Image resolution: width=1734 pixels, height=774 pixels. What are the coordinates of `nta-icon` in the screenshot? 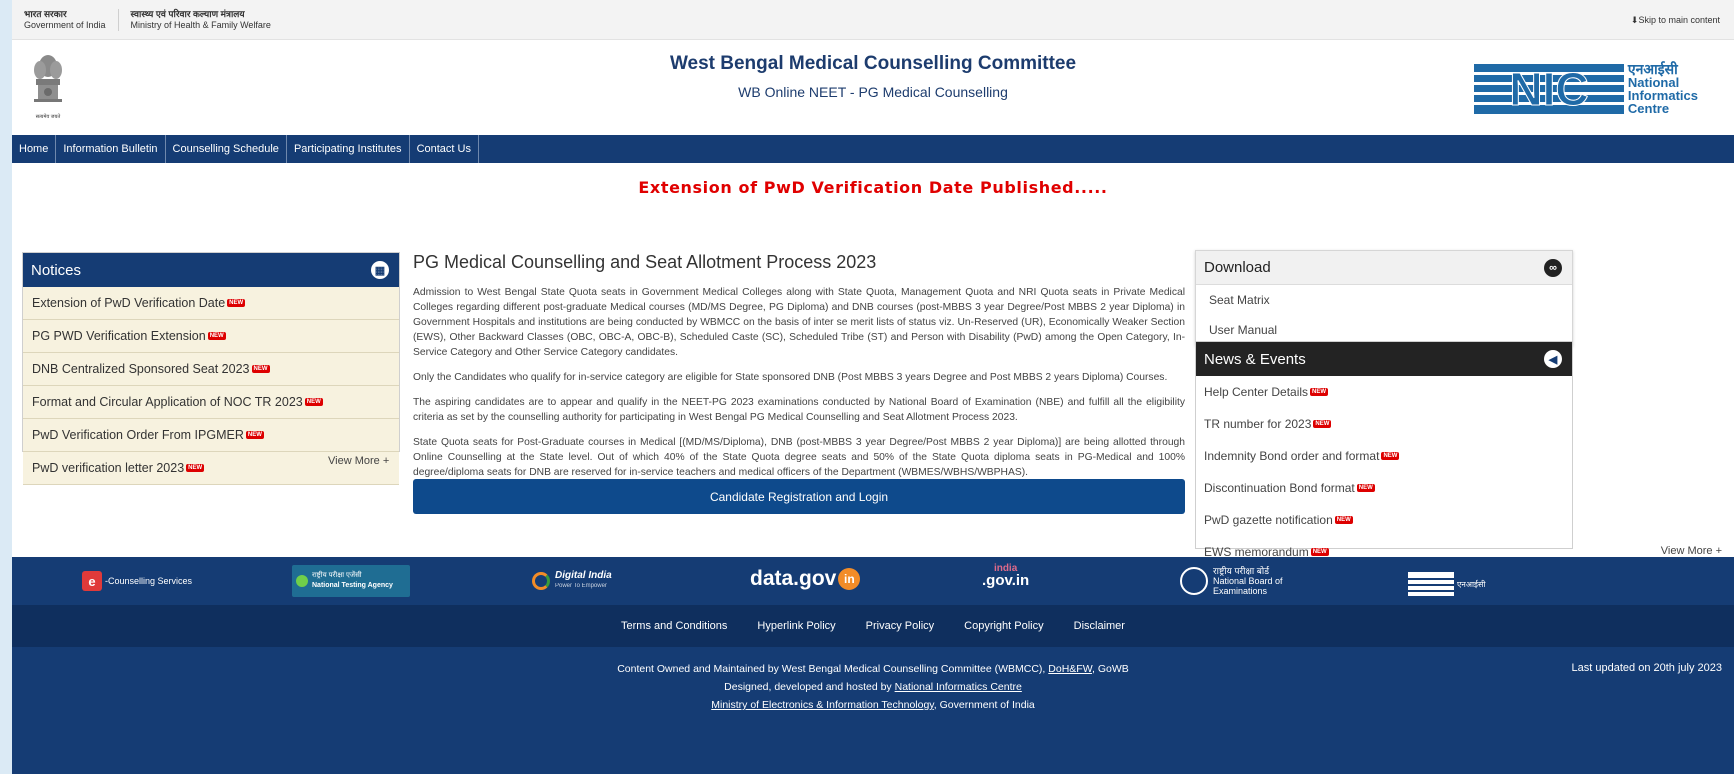 It's located at (302, 581).